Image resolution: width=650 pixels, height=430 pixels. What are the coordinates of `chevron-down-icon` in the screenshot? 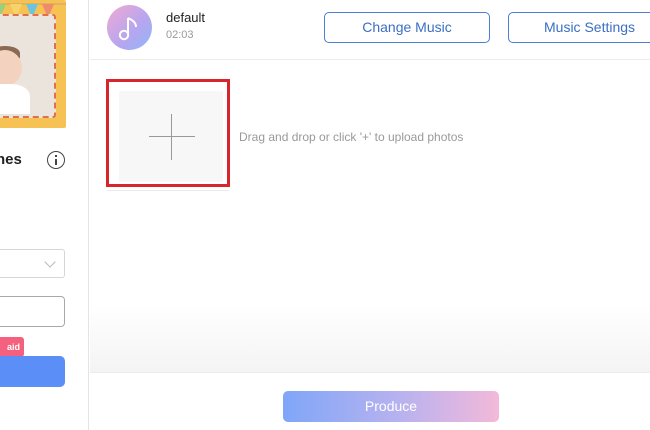 It's located at (50, 262).